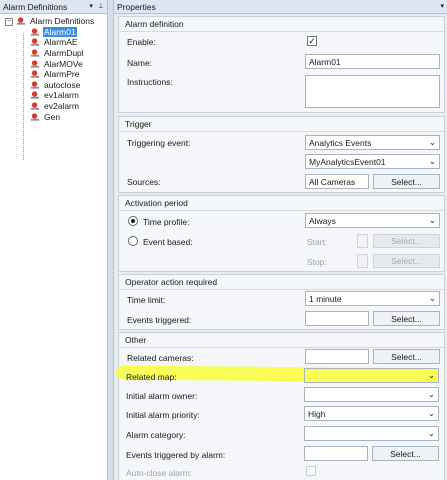  I want to click on initial-alarm-priority-value: High, so click(317, 413).